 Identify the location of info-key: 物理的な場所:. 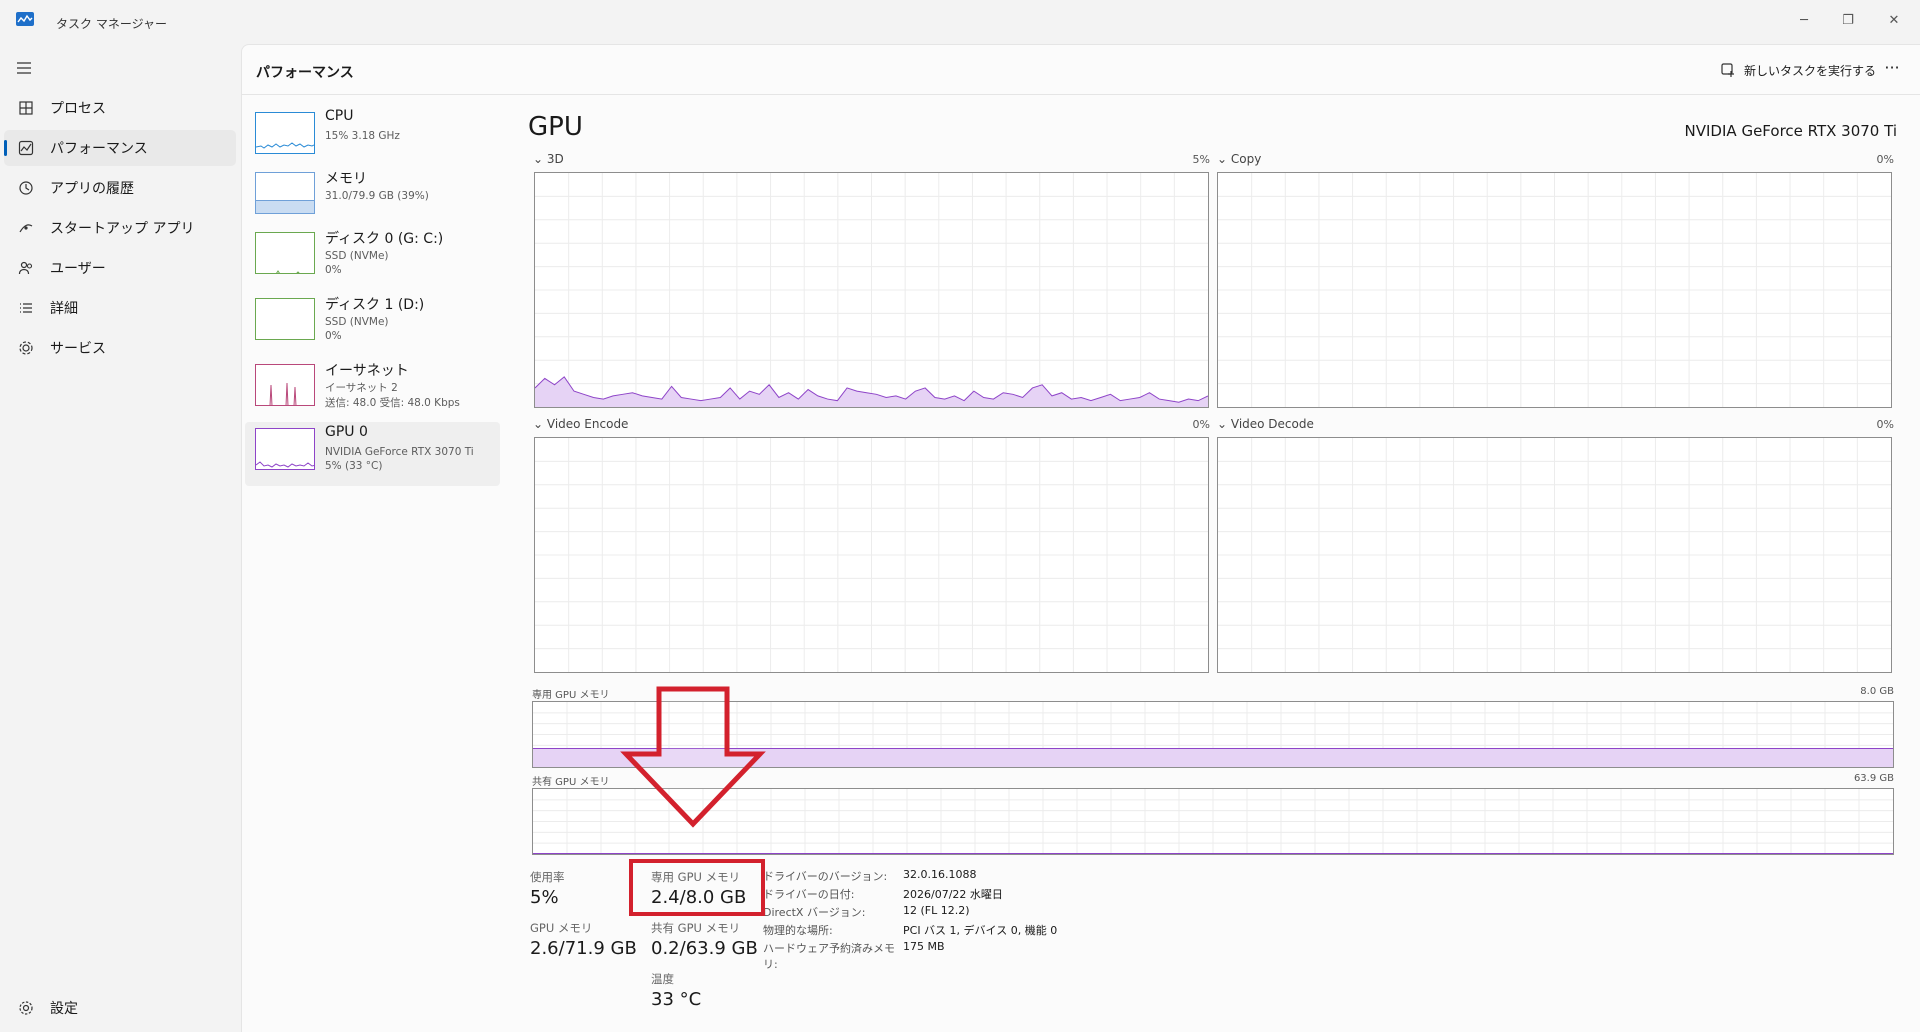
(798, 930).